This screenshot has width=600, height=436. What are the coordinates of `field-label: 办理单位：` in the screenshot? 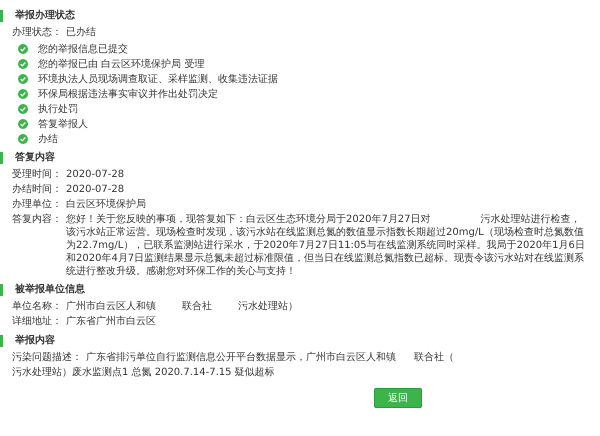 It's located at (37, 205).